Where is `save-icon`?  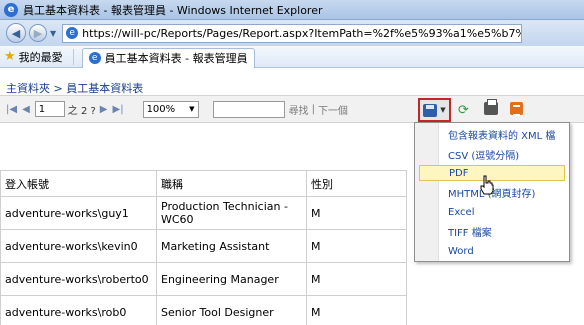
save-icon is located at coordinates (430, 110).